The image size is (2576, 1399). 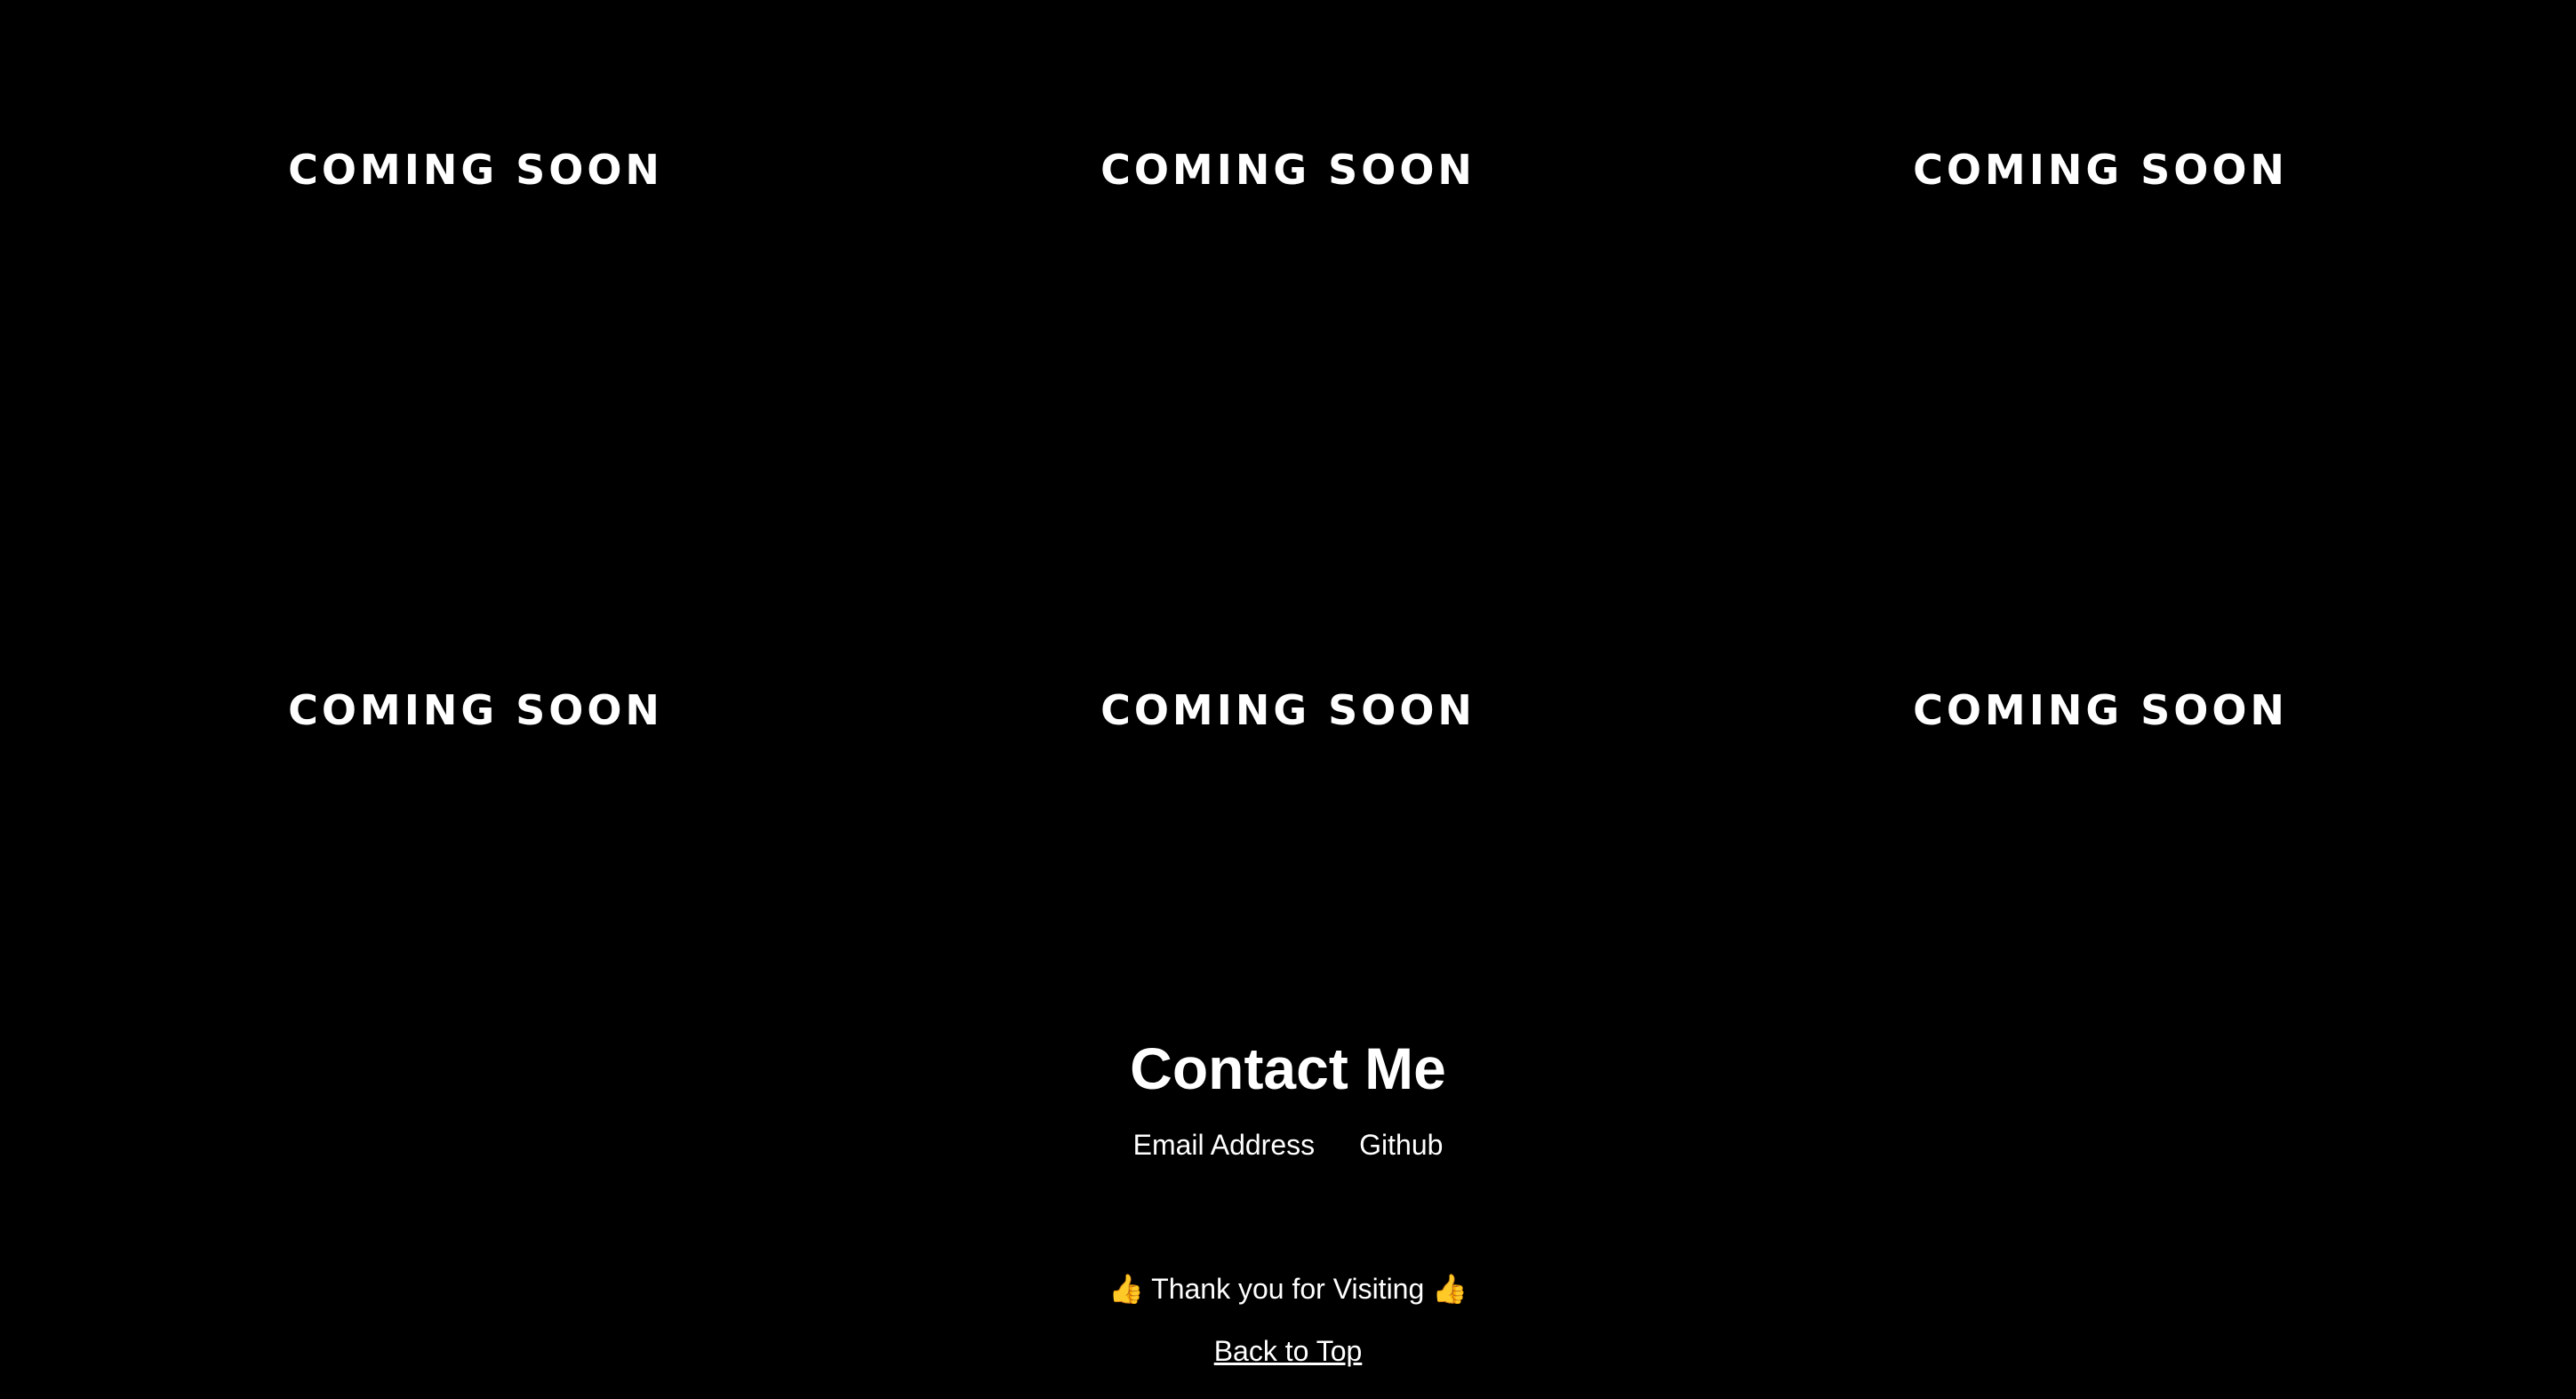 I want to click on thanks-message: 👍 Thank you for Visiting 👍, so click(x=1288, y=1288).